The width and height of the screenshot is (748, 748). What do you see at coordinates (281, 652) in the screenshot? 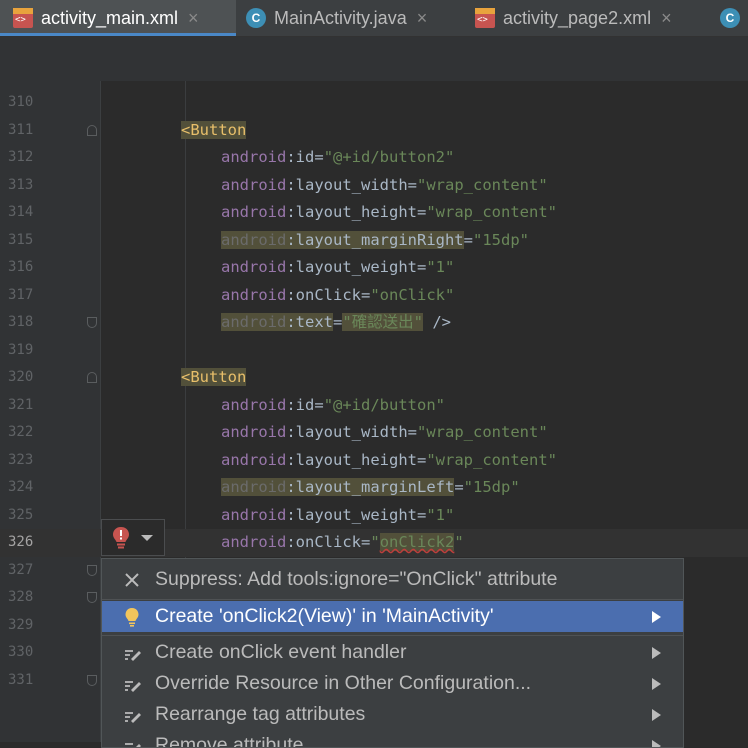
I see `menu-item-label: Create onClick event handler` at bounding box center [281, 652].